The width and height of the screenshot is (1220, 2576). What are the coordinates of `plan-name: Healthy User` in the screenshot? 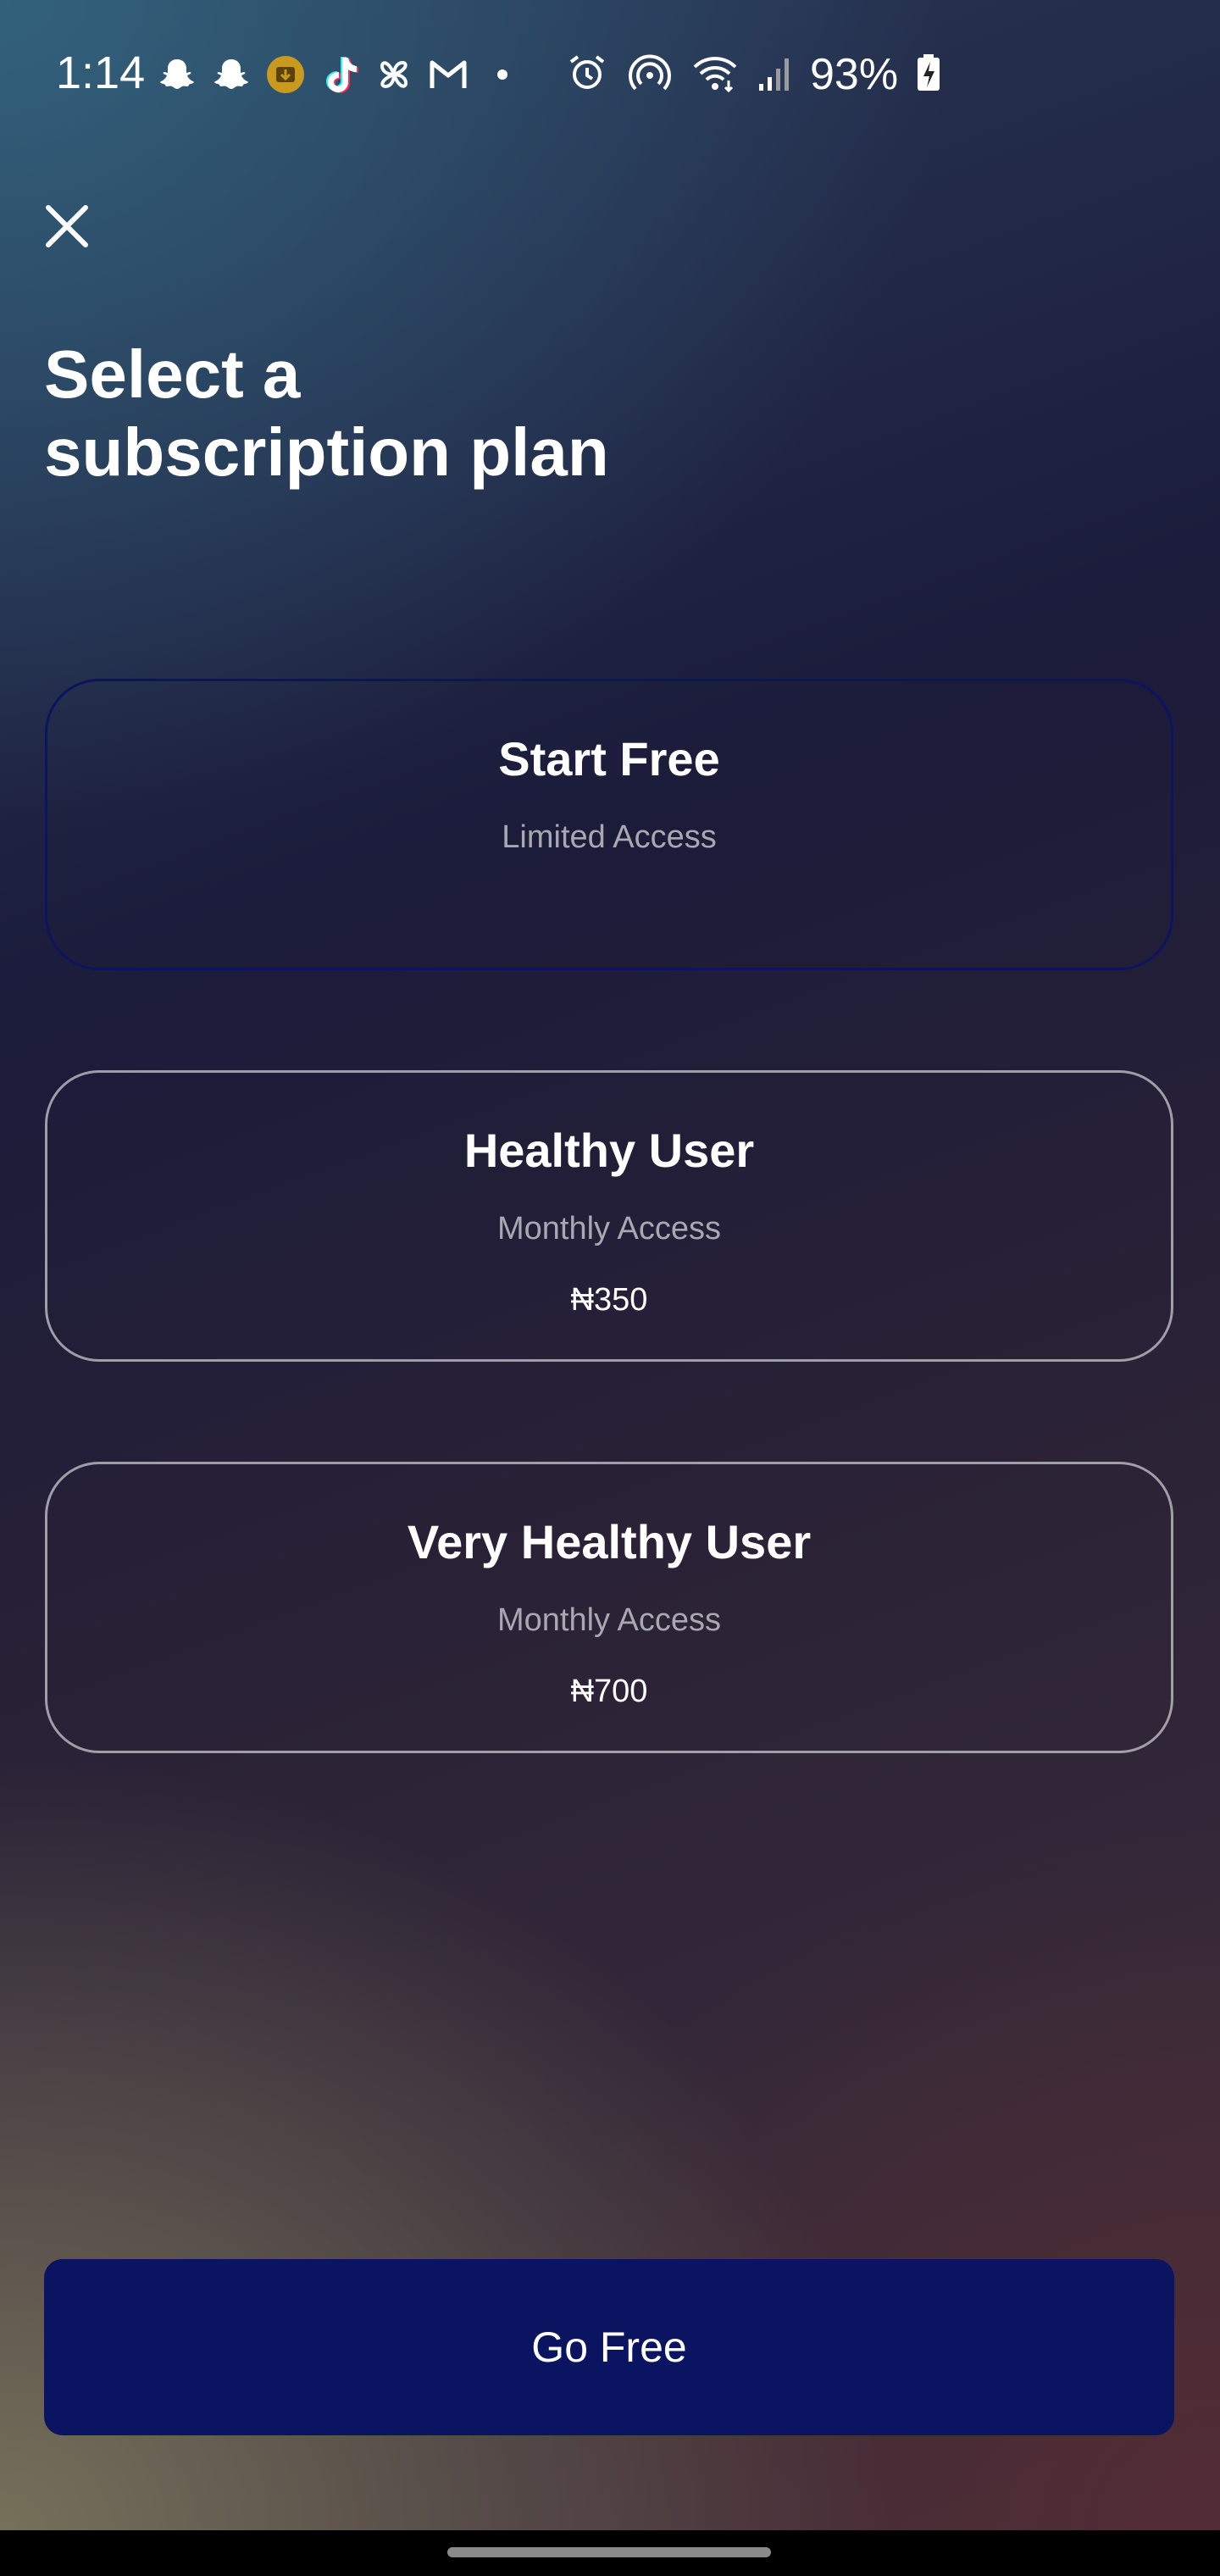 It's located at (609, 1150).